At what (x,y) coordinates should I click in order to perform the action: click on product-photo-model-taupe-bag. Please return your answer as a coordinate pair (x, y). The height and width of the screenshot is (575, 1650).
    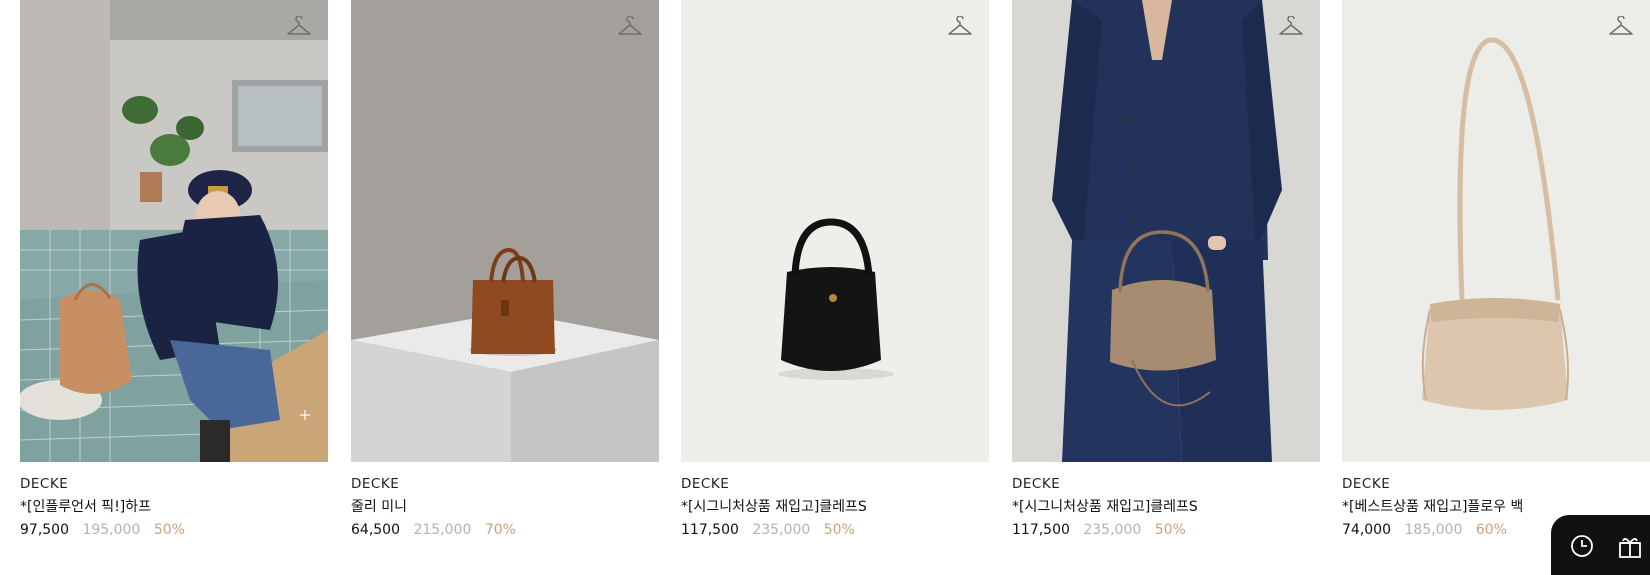
    Looking at the image, I should click on (1166, 231).